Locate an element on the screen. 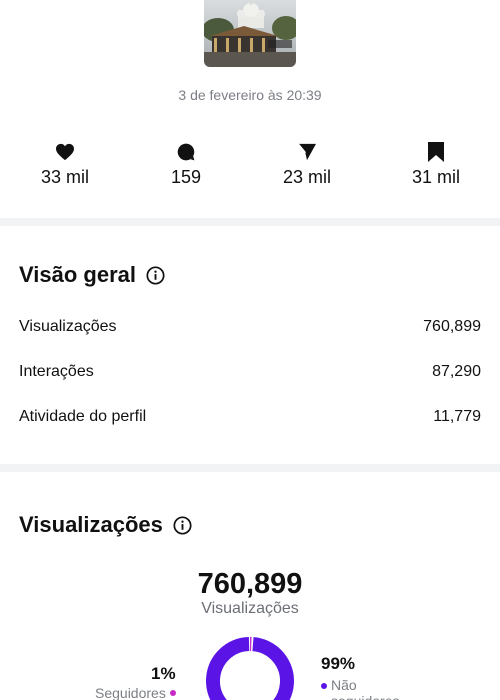 This screenshot has width=500, height=700. overview-title: Visão geral is located at coordinates (92, 275).